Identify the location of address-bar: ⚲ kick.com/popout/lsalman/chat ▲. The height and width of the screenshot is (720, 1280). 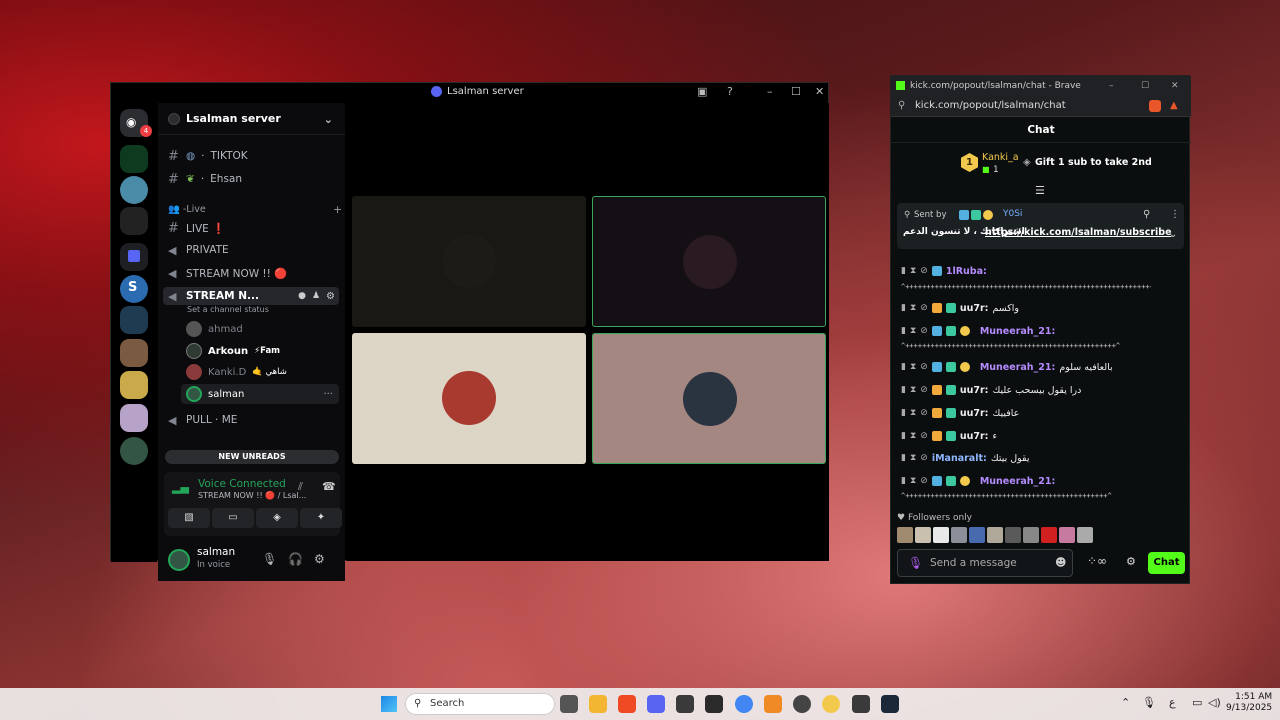
(1041, 106).